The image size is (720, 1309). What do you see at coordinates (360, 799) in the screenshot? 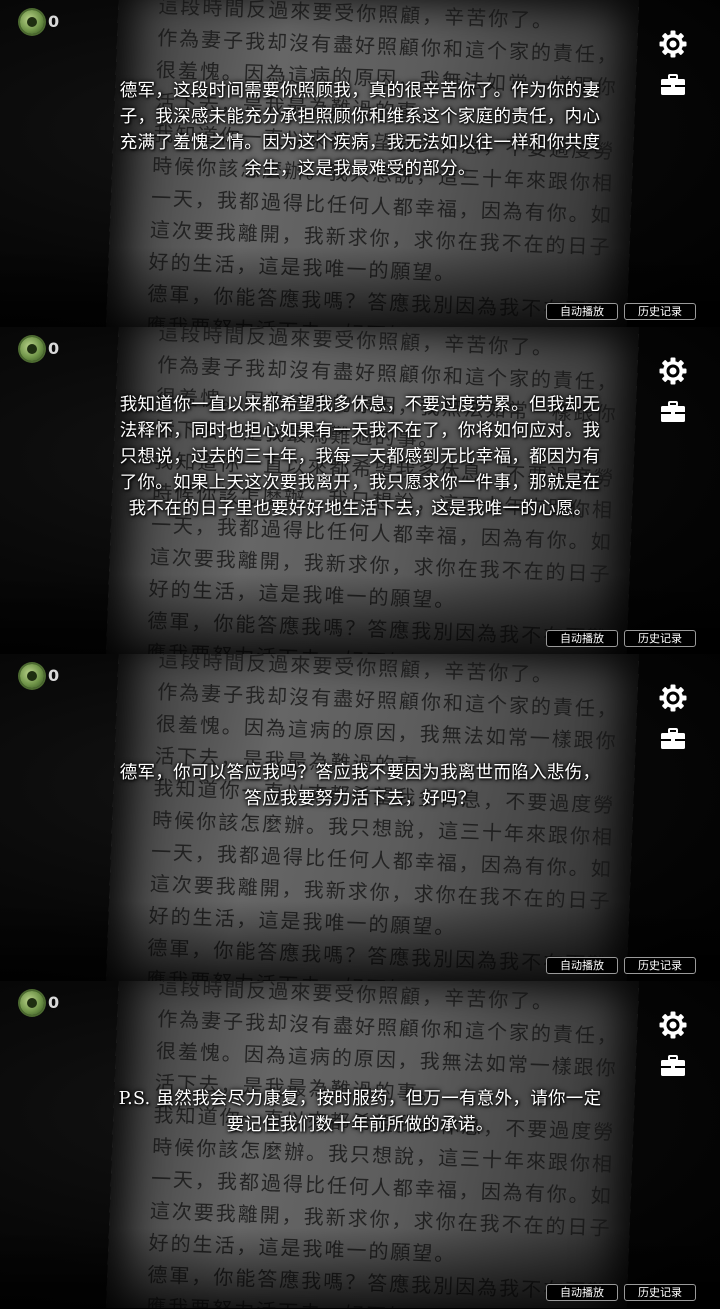
I see `dialogue-line: 答应我要努力活下去，好吗？` at bounding box center [360, 799].